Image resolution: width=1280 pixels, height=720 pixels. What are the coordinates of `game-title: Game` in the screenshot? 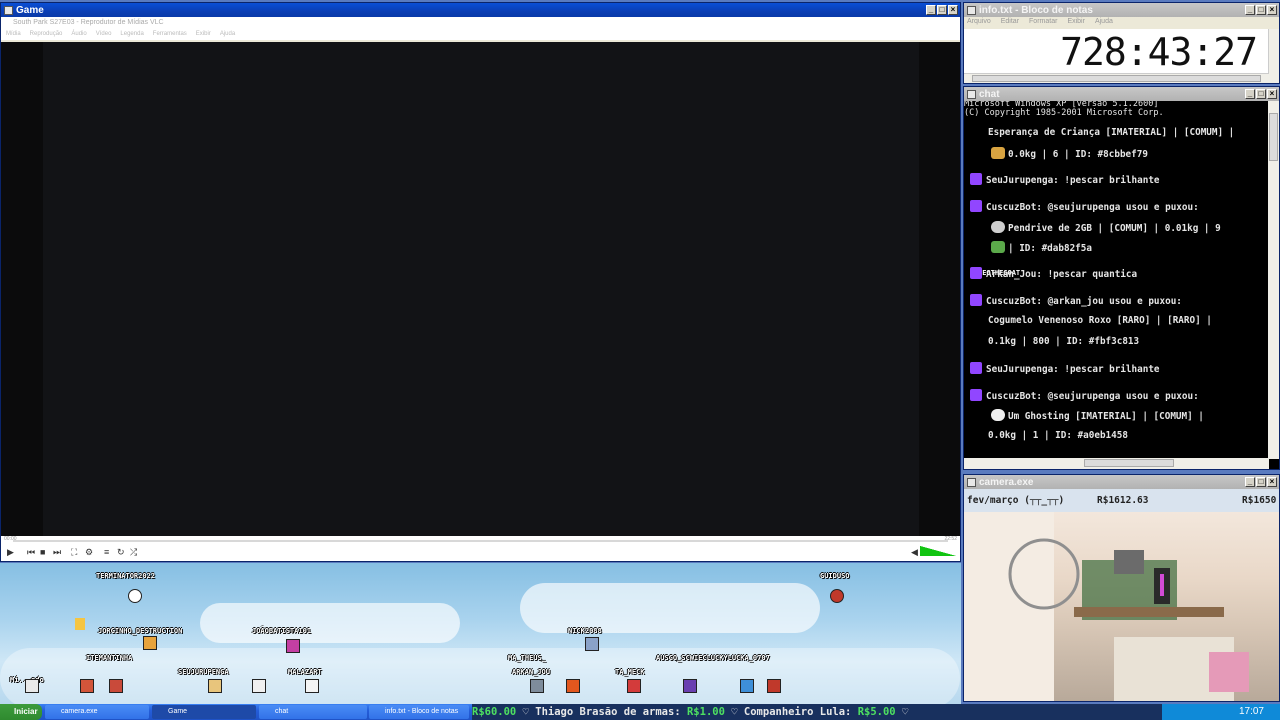 It's located at (30, 10).